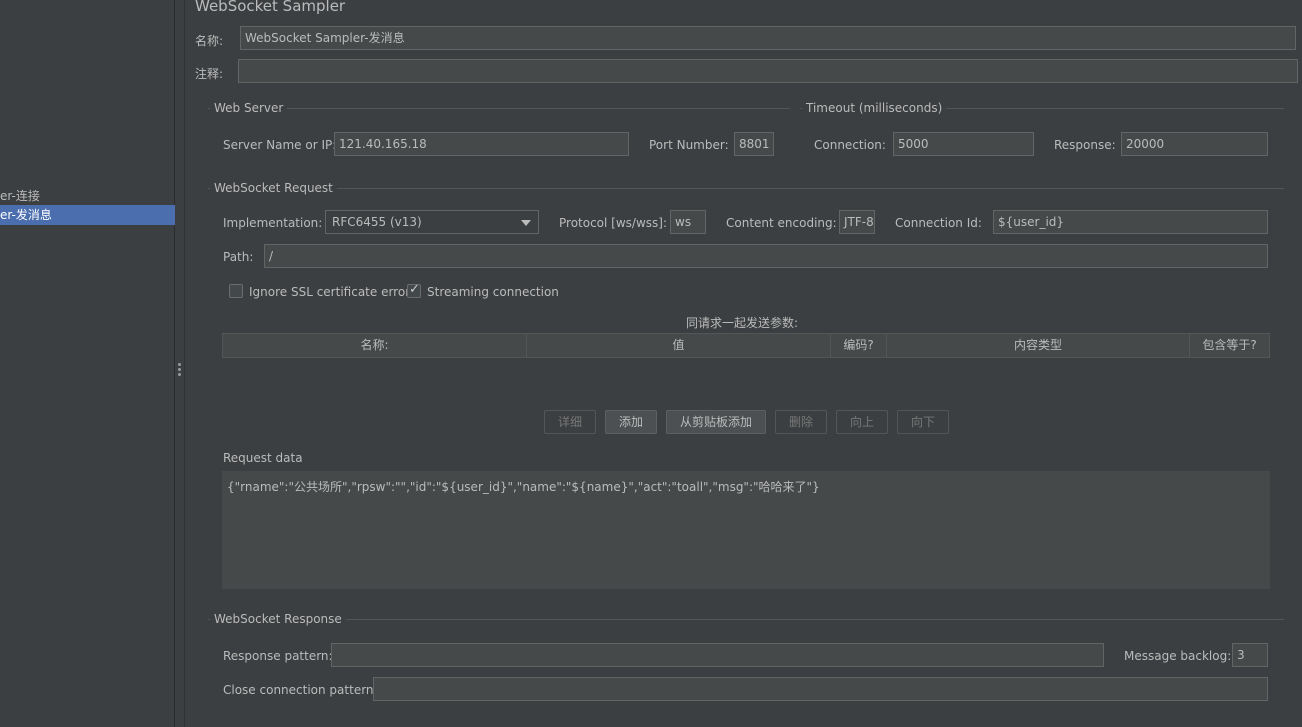  What do you see at coordinates (87, 215) in the screenshot?
I see `tree-item-send-message: er-发消息` at bounding box center [87, 215].